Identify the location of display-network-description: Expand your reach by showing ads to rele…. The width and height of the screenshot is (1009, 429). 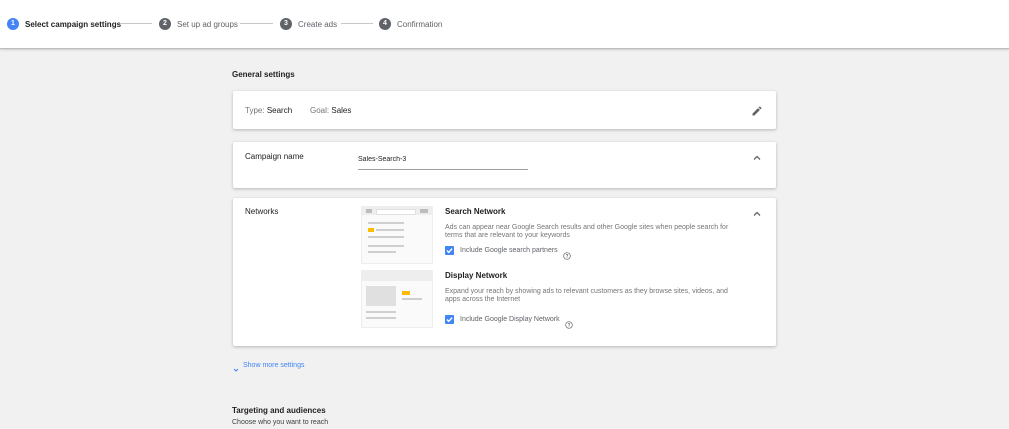
(586, 295).